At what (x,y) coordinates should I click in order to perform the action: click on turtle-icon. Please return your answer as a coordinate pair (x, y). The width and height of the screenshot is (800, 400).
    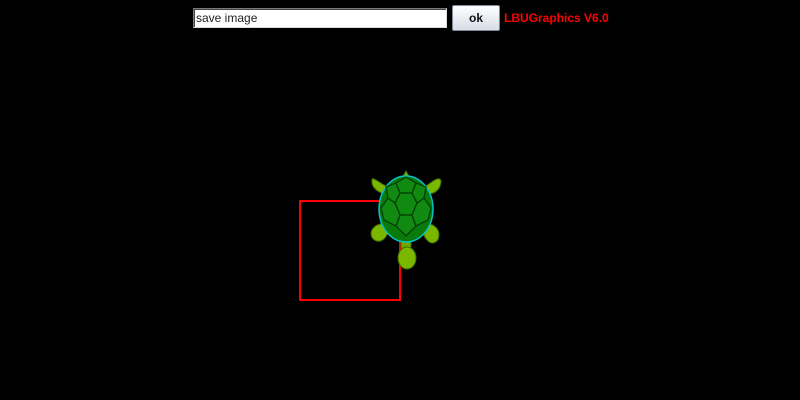
    Looking at the image, I should click on (406, 219).